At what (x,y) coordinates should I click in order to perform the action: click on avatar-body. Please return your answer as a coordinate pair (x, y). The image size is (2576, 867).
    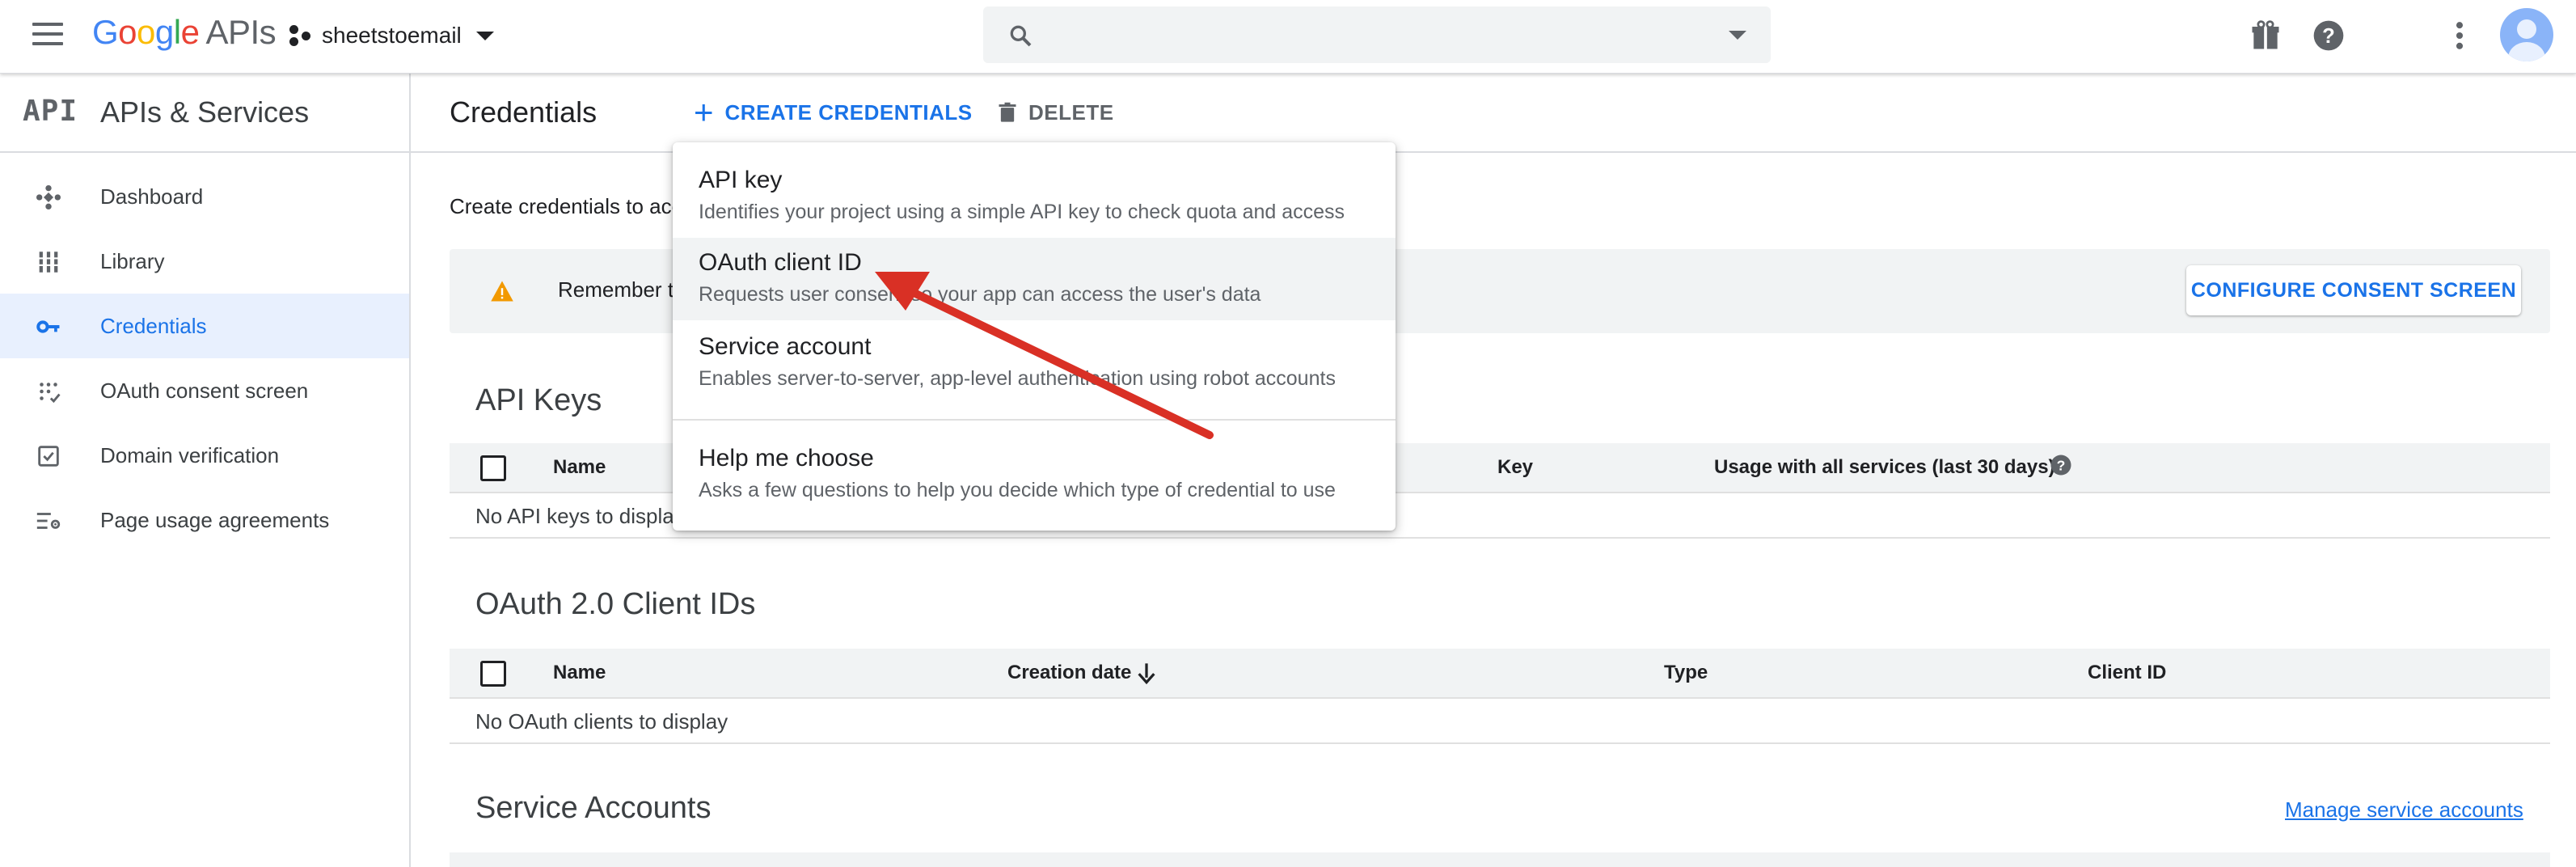
    Looking at the image, I should click on (2526, 52).